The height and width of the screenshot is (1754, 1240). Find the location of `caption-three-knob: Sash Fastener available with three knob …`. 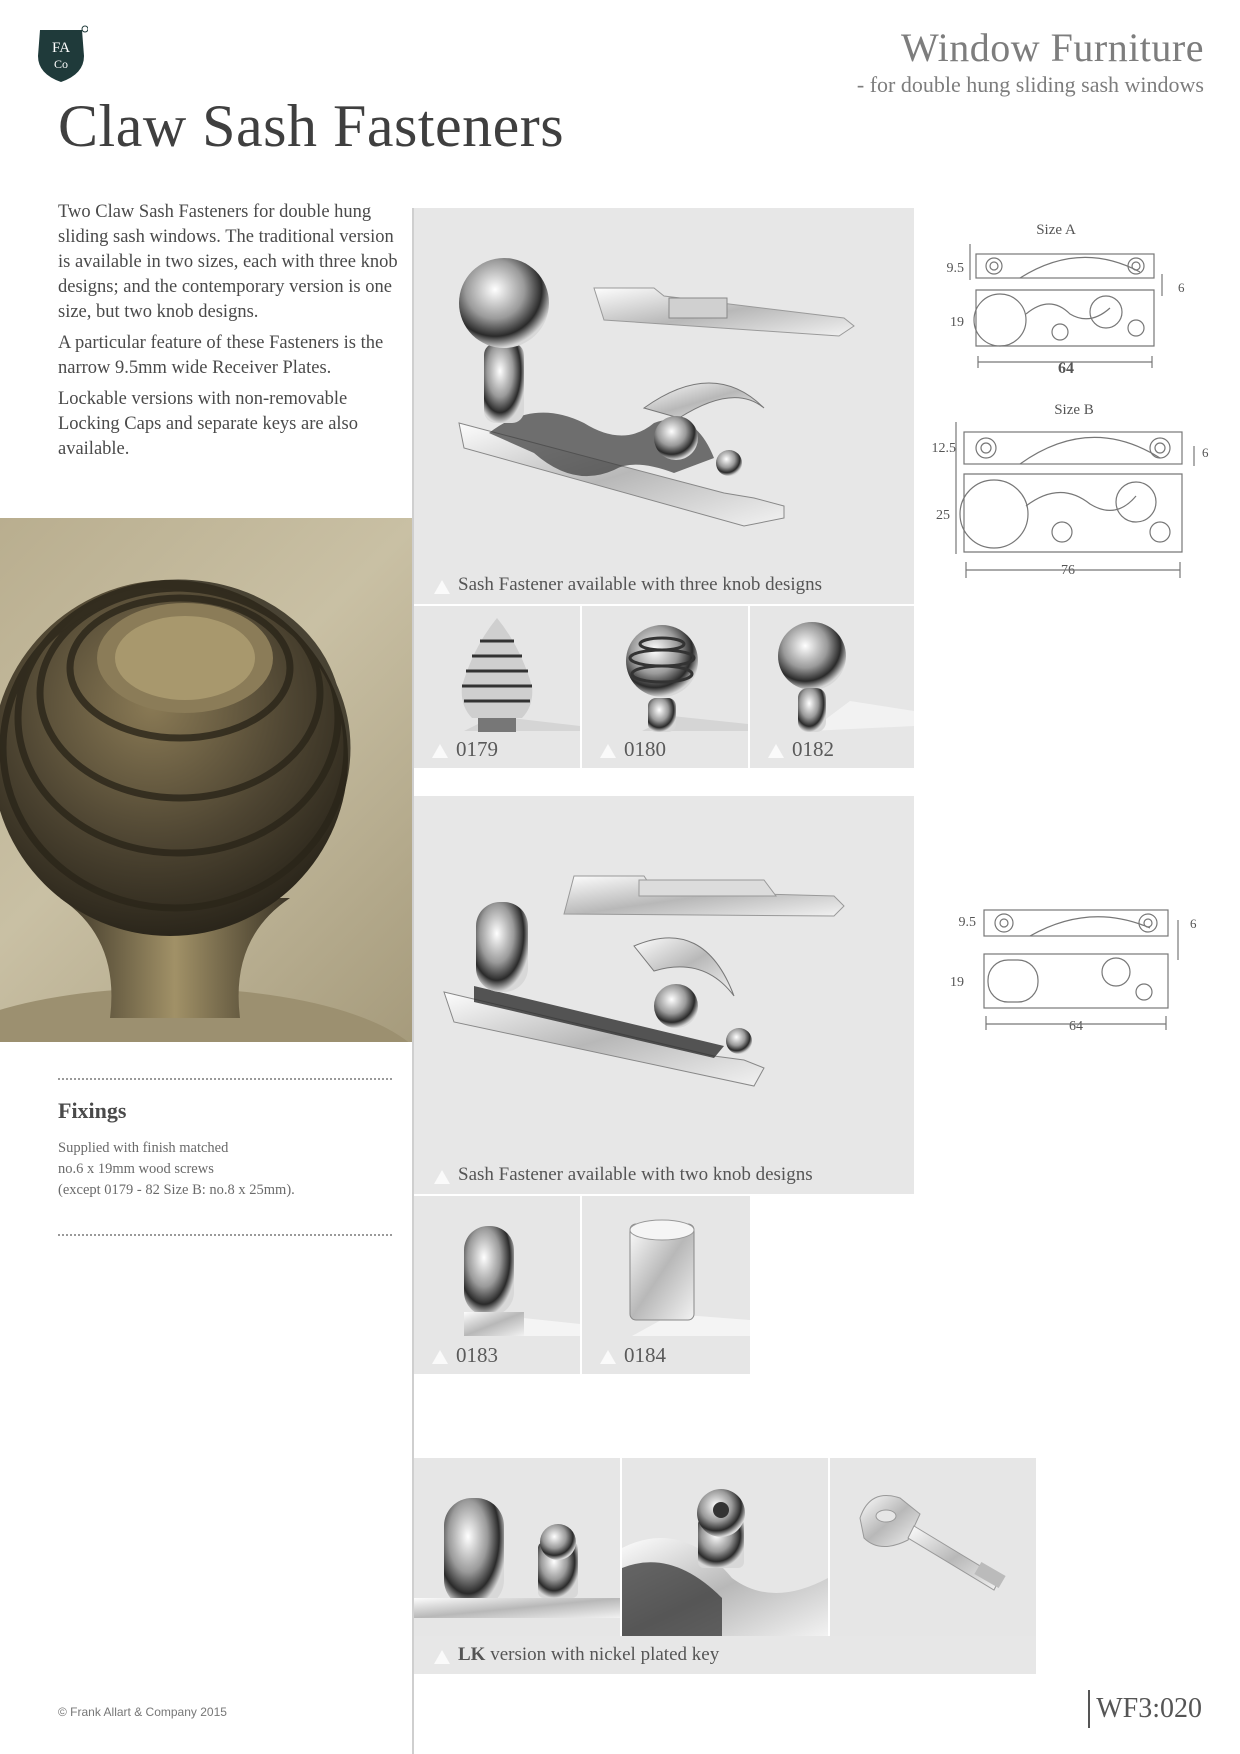

caption-three-knob: Sash Fastener available with three knob … is located at coordinates (664, 585).